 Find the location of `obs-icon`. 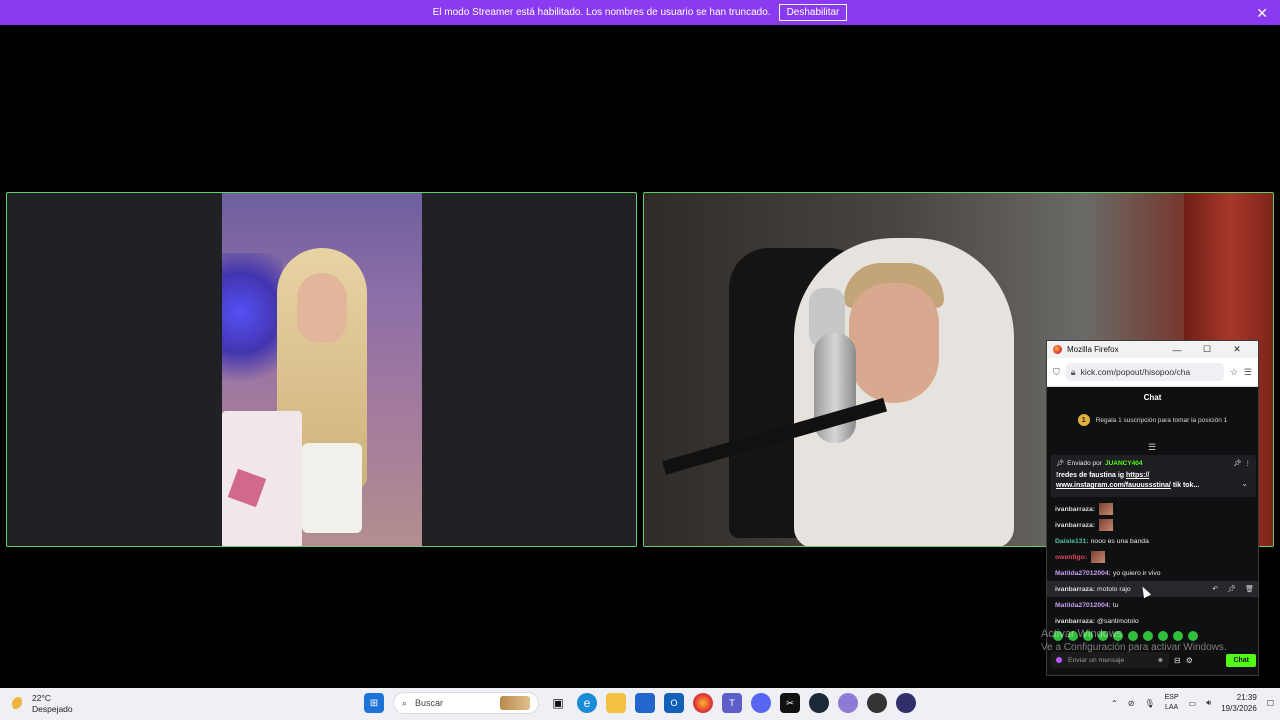

obs-icon is located at coordinates (906, 703).